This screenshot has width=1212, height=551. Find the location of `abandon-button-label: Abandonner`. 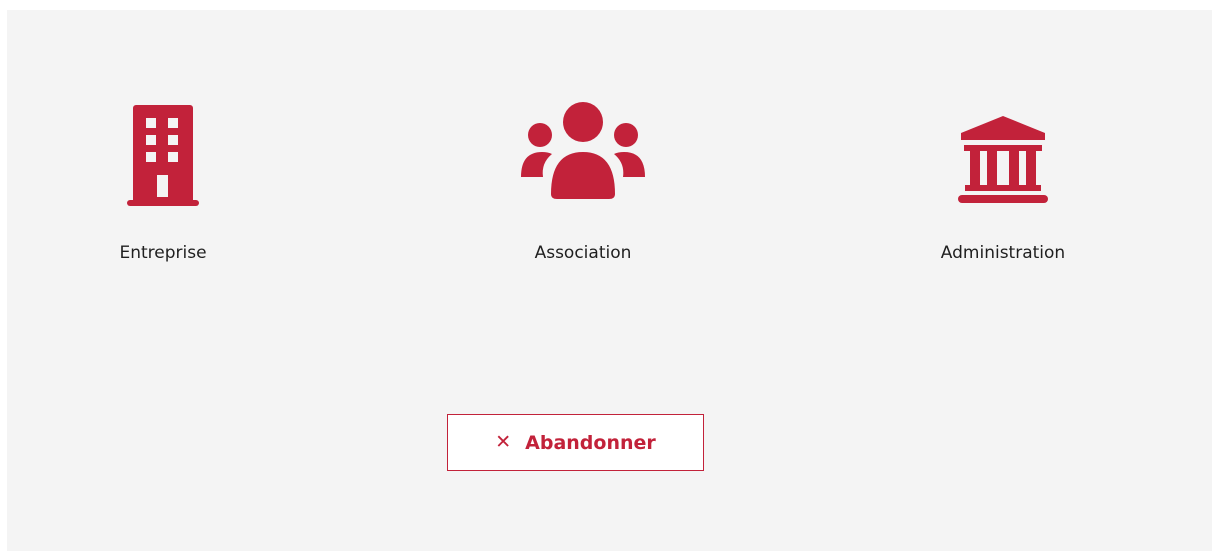

abandon-button-label: Abandonner is located at coordinates (590, 442).